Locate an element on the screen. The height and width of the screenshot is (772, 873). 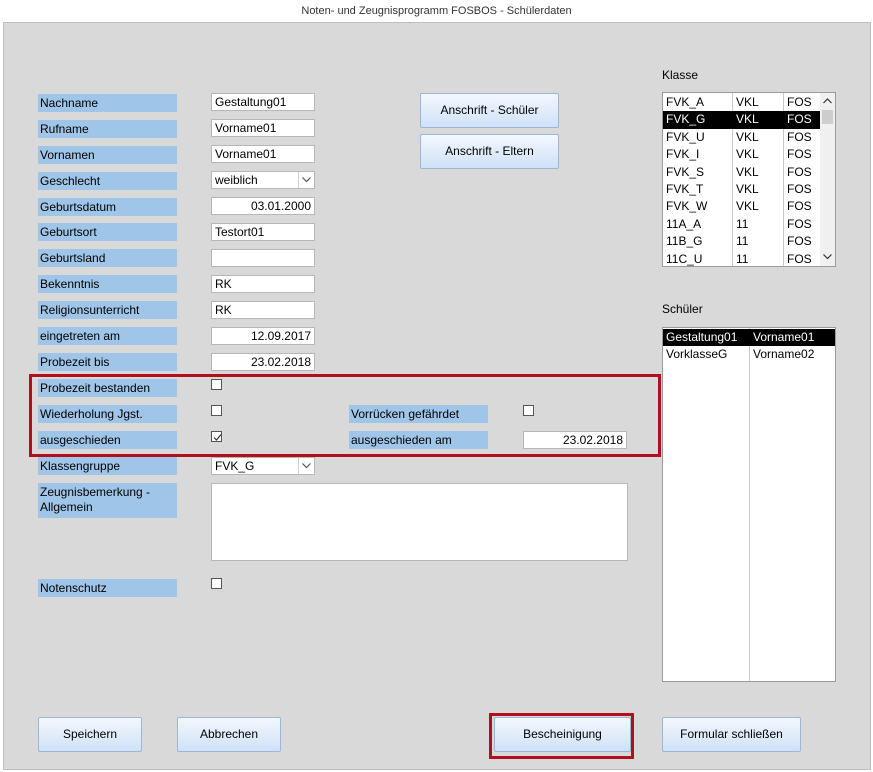
klasse-scrollbar is located at coordinates (827, 179).